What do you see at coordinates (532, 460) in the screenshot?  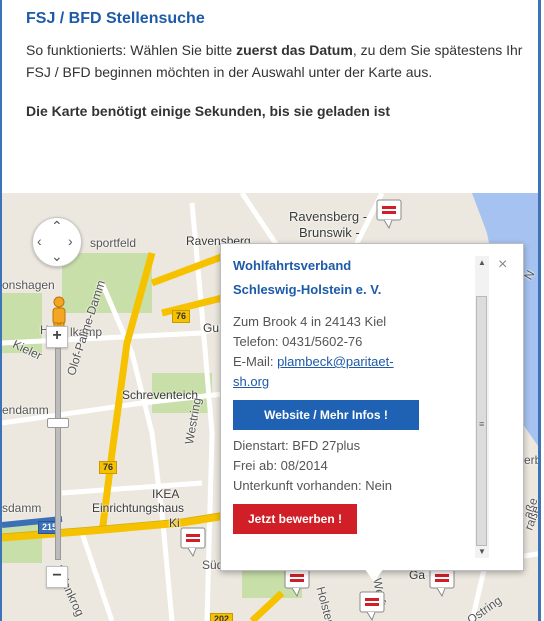 I see `map-label-erbe: erbe` at bounding box center [532, 460].